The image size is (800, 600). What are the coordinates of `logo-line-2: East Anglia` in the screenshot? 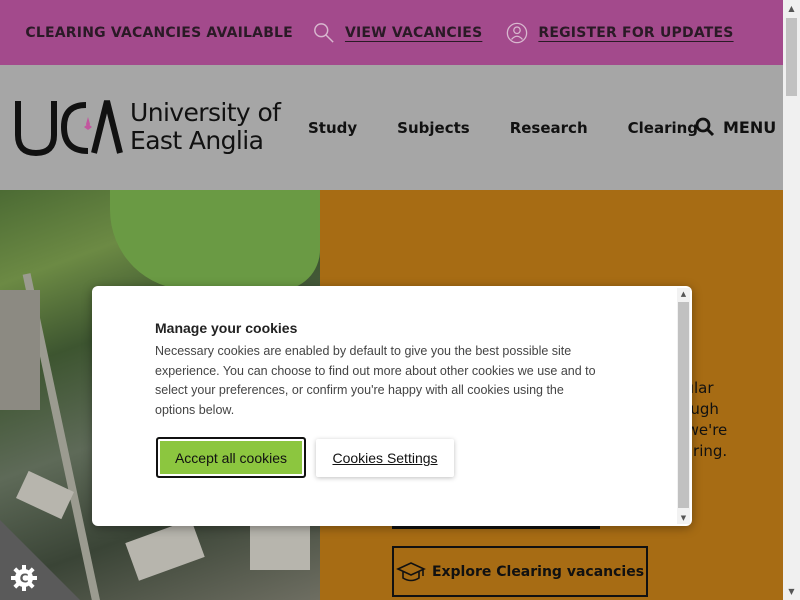 It's located at (197, 140).